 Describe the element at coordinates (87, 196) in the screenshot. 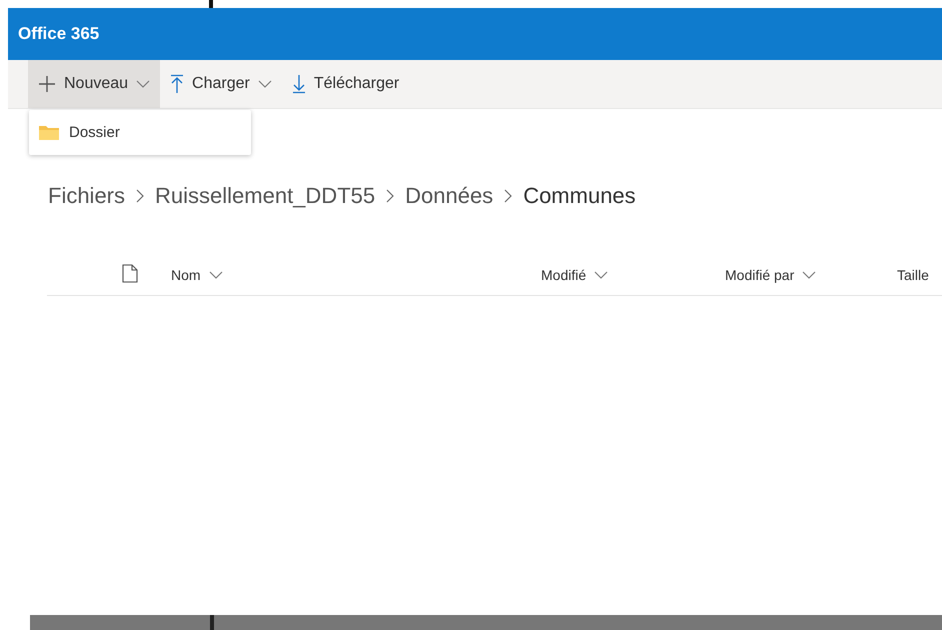

I see `breadcrumb-item: Fichiers` at that location.